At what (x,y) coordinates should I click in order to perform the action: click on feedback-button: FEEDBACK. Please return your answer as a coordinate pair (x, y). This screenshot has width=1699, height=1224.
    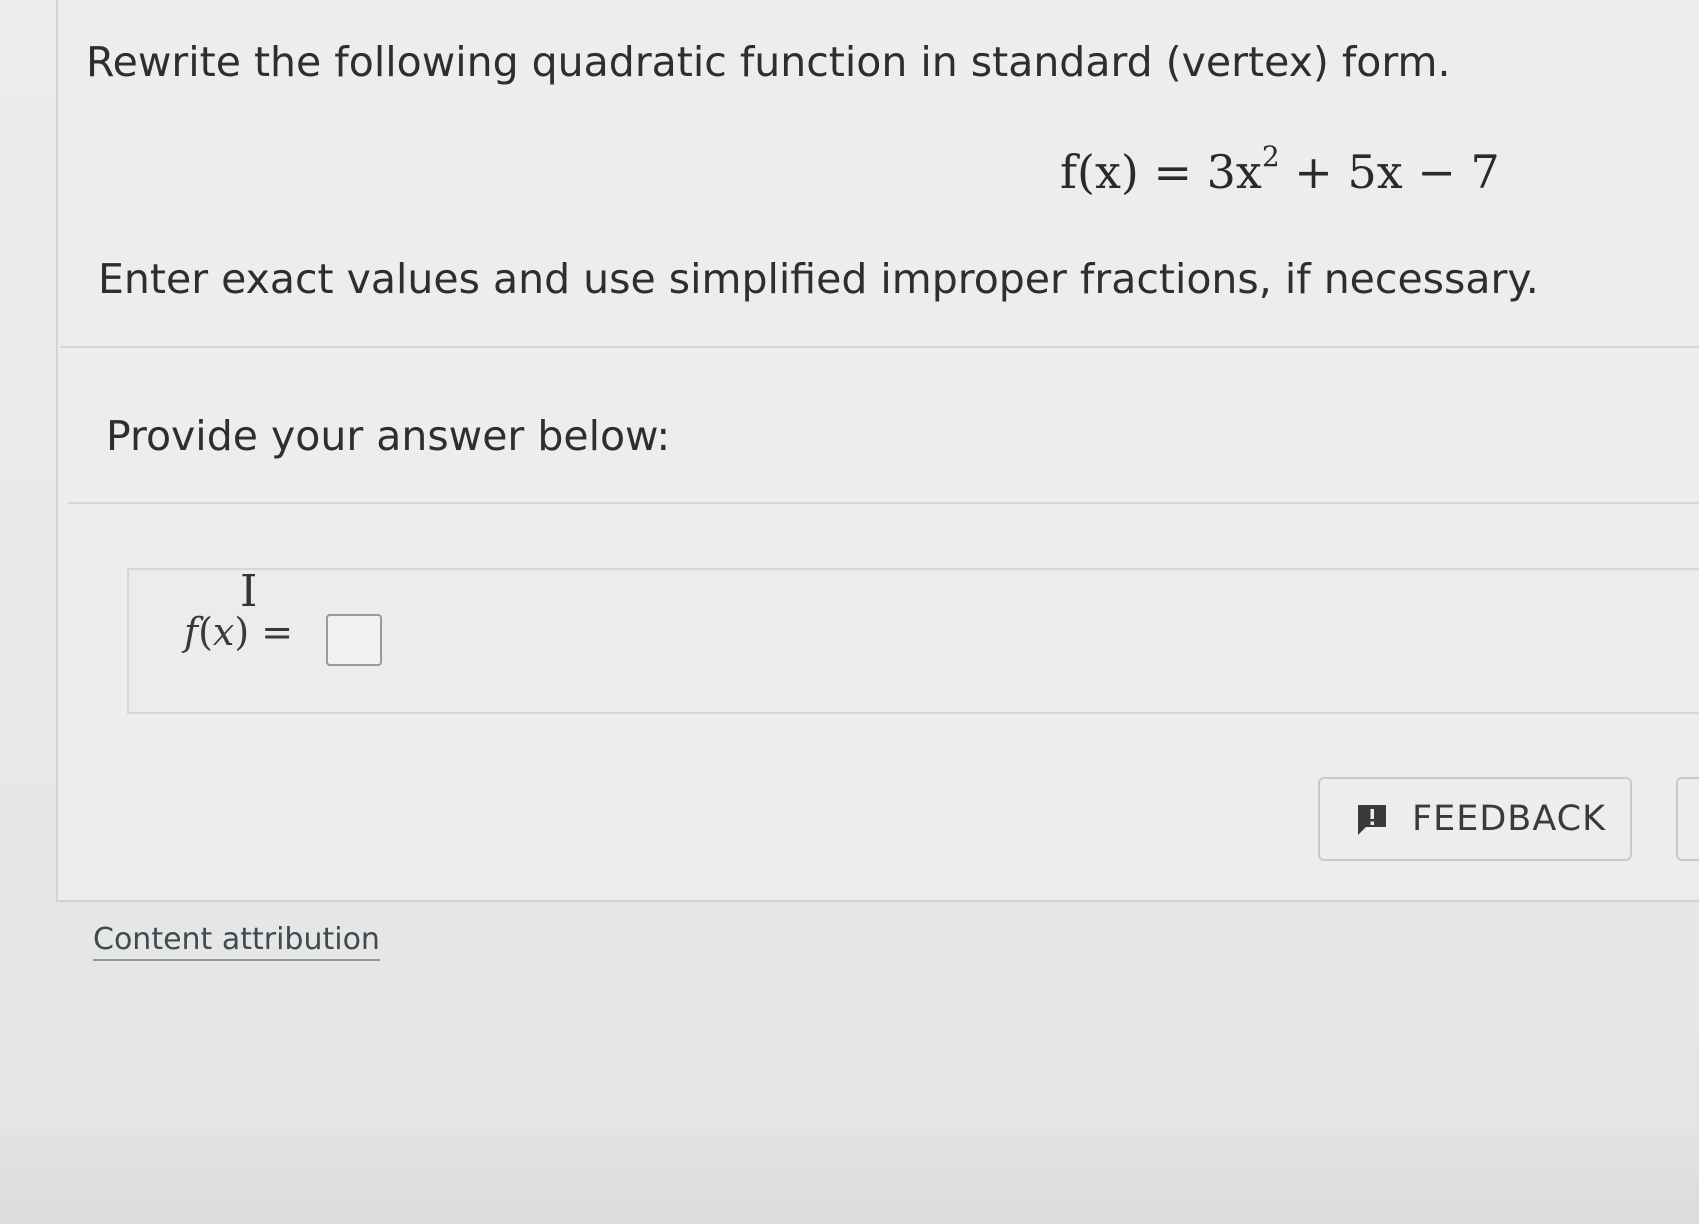
    Looking at the image, I should click on (1475, 819).